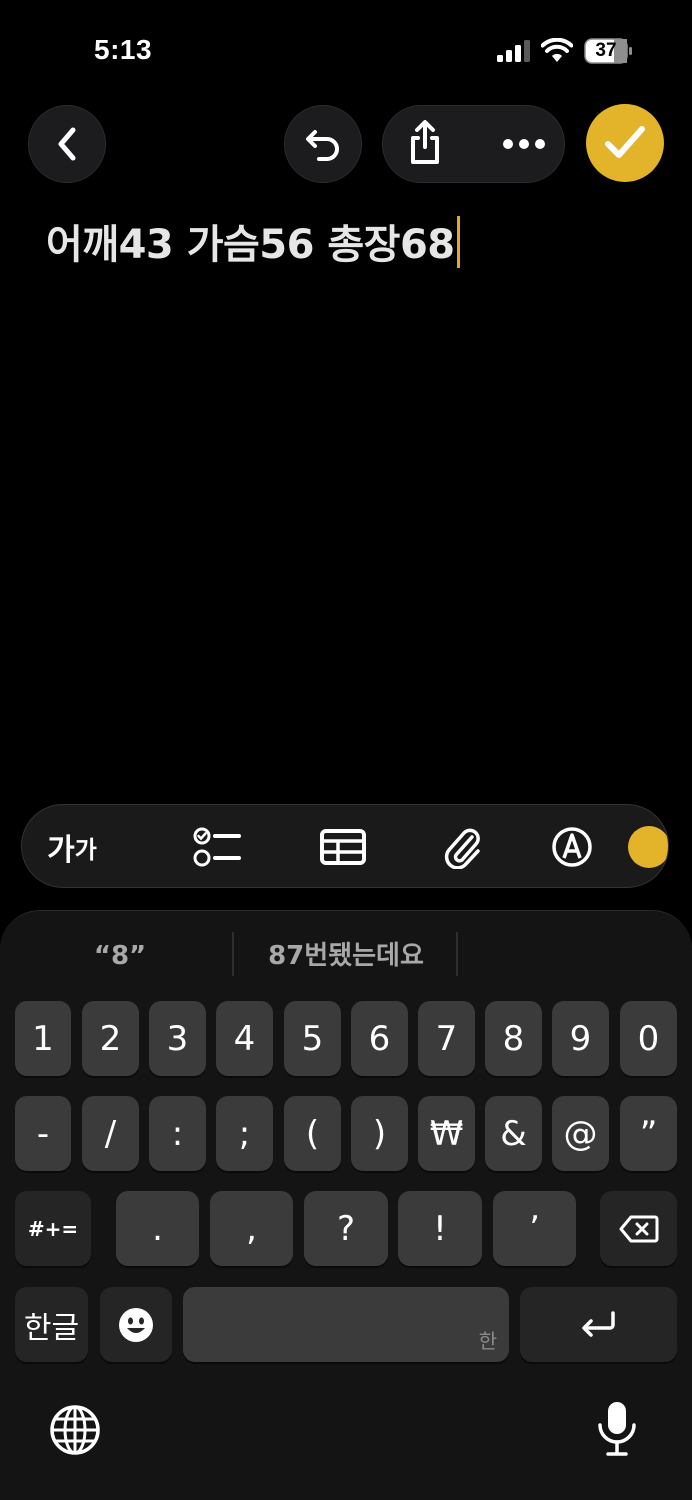 This screenshot has height=1500, width=692. Describe the element at coordinates (51, 1324) in the screenshot. I see `language-key: 한글` at that location.